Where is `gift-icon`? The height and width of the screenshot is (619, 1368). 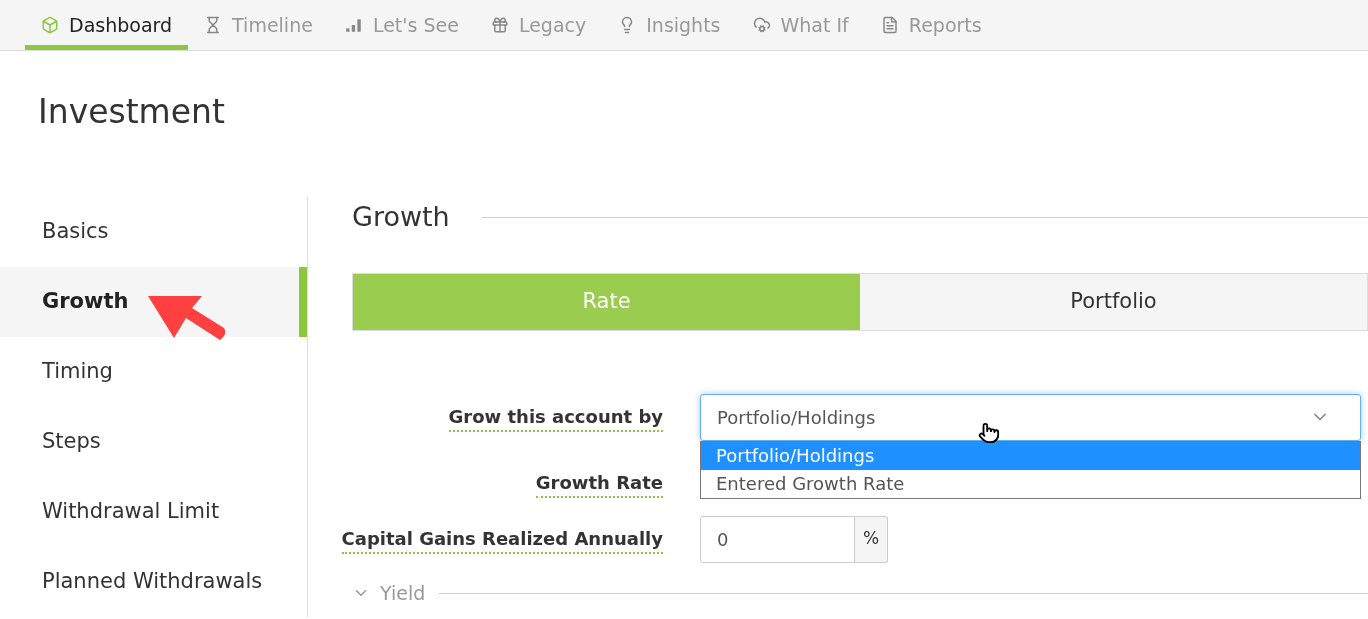 gift-icon is located at coordinates (499, 25).